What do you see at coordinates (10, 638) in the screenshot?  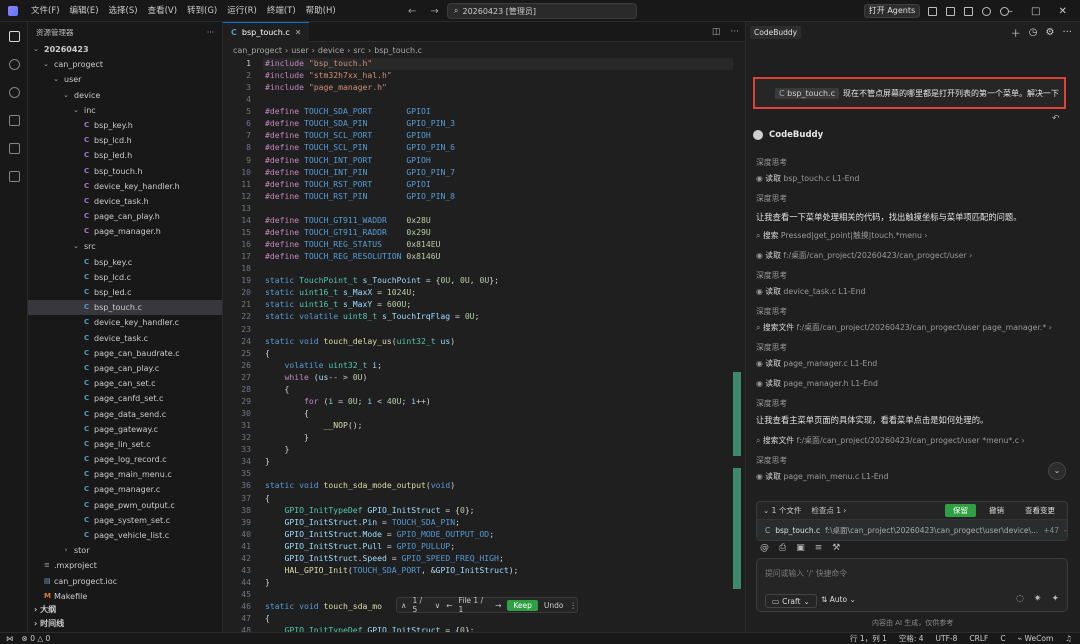 I see `remote-indicator-icon: ⋈` at bounding box center [10, 638].